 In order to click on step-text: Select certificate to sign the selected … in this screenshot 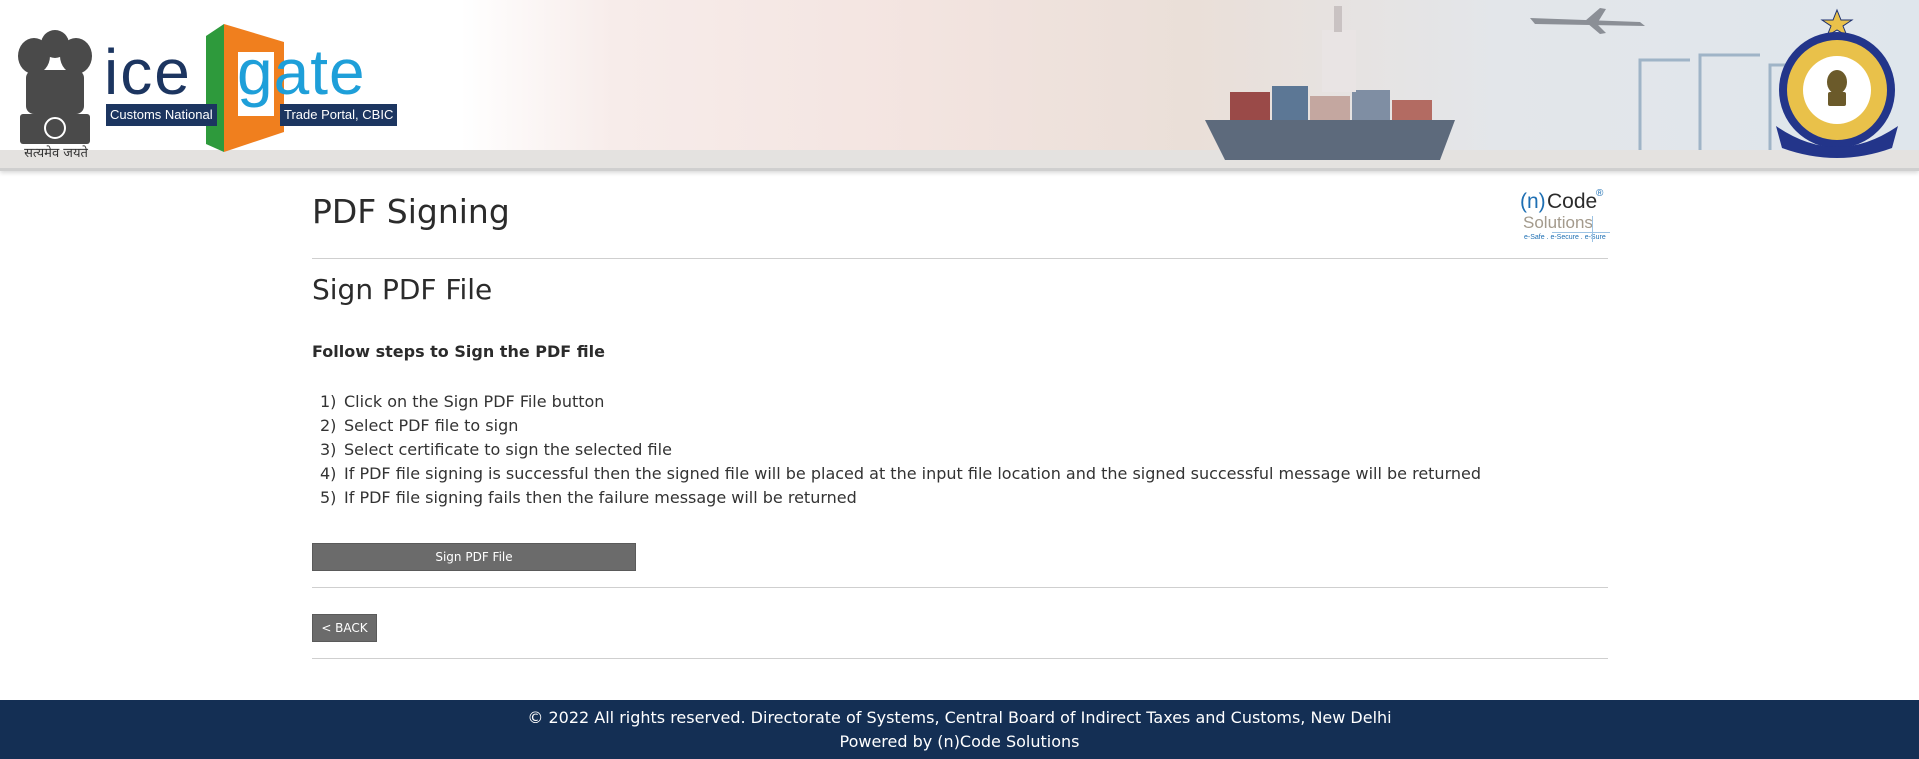, I will do `click(508, 449)`.